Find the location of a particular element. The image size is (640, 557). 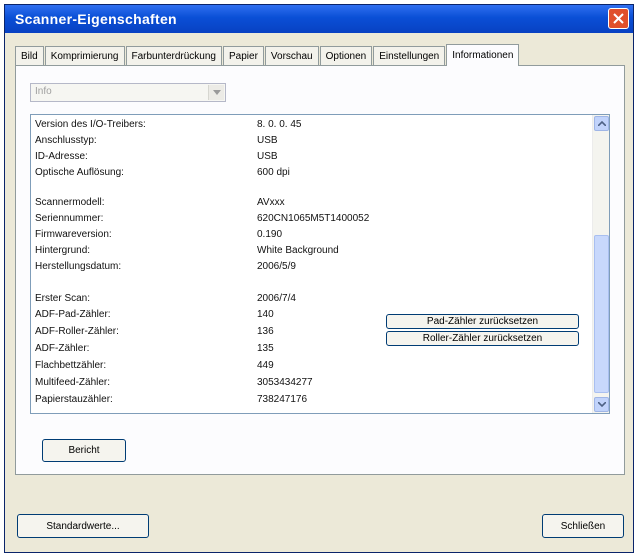

close-icon is located at coordinates (618, 18).